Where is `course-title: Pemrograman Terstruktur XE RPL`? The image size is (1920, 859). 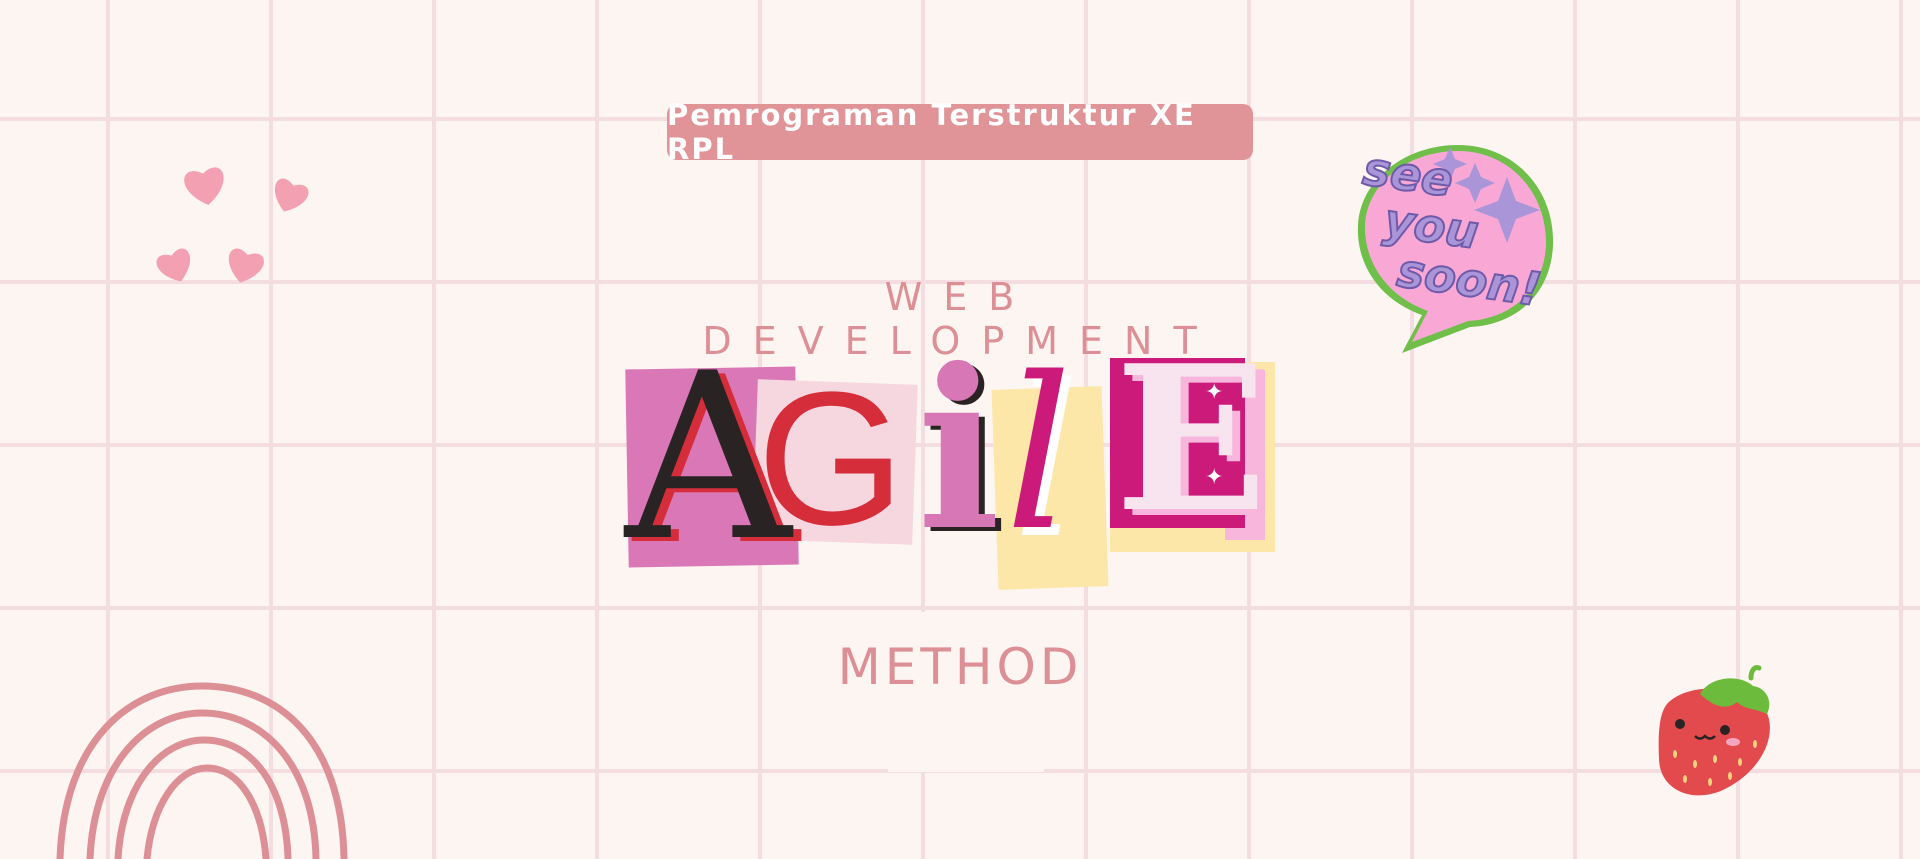
course-title: Pemrograman Terstruktur XE RPL is located at coordinates (931, 132).